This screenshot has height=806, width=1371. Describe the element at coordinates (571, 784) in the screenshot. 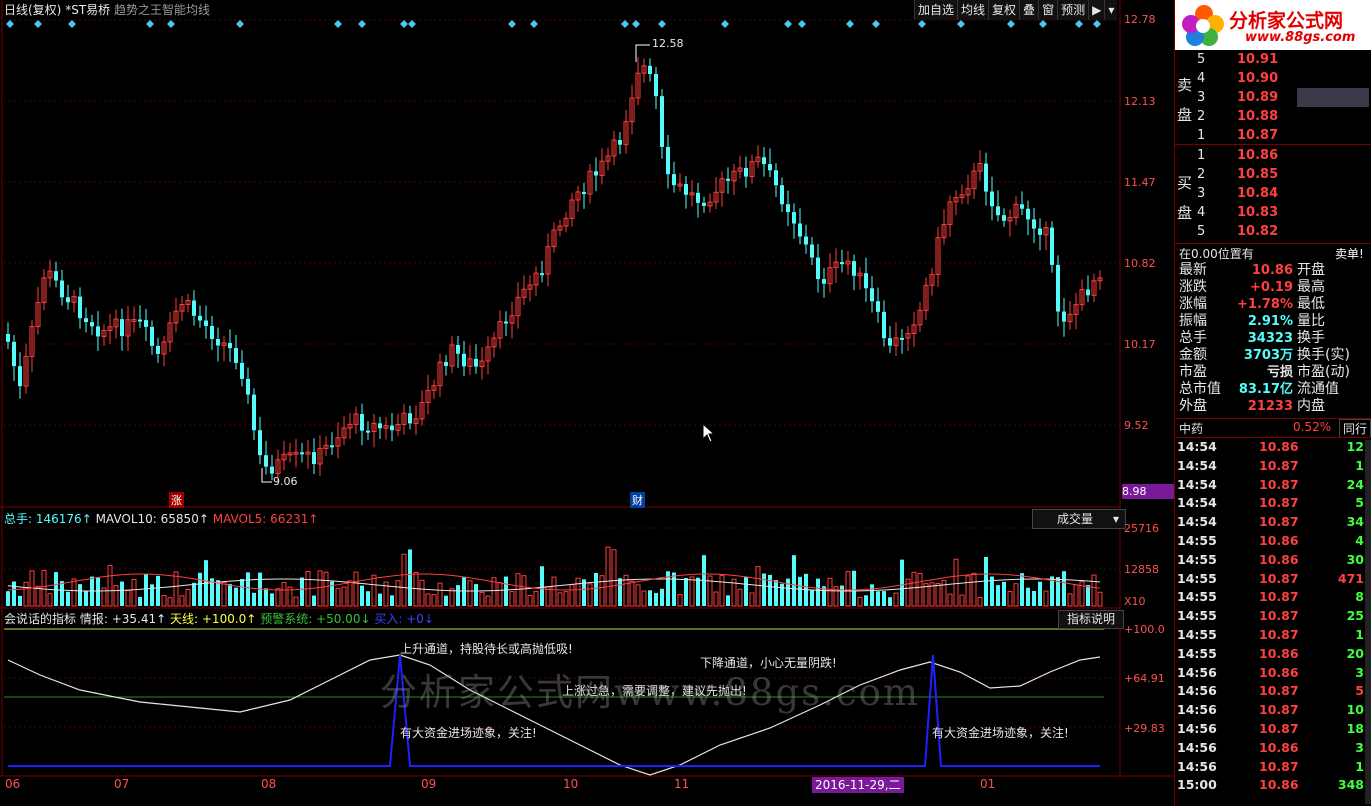

I see `x-axis-label: 10` at that location.